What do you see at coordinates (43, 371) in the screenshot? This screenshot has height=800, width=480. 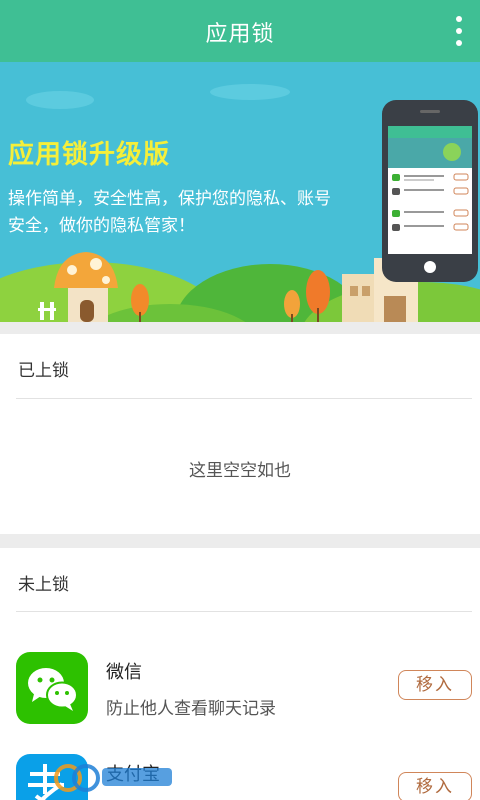 I see `locked-section-title: 已上锁` at bounding box center [43, 371].